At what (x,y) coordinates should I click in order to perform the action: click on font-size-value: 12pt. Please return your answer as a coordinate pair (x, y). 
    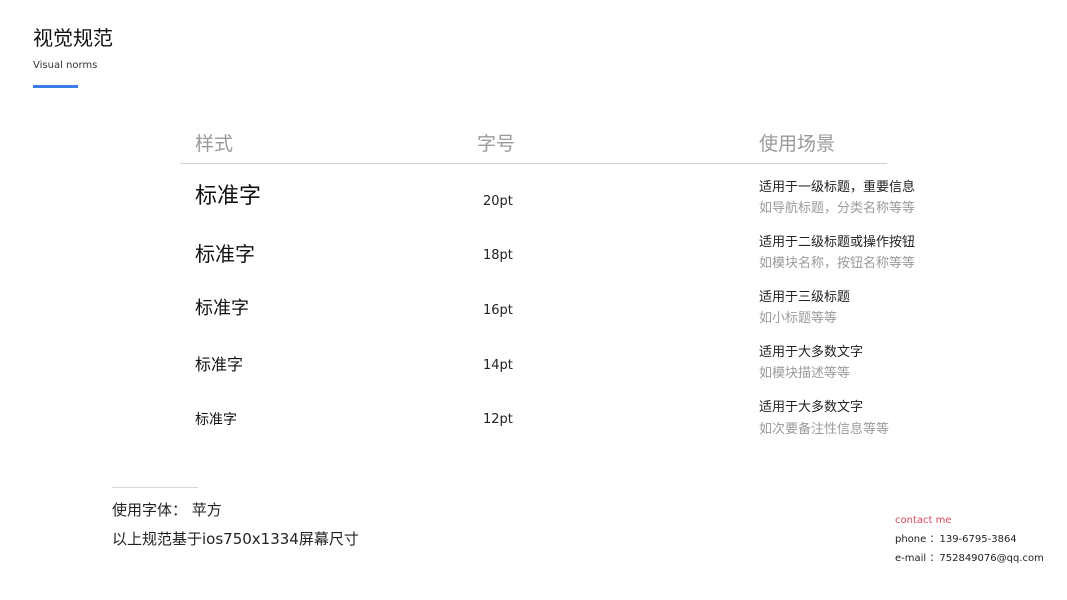
    Looking at the image, I should click on (498, 419).